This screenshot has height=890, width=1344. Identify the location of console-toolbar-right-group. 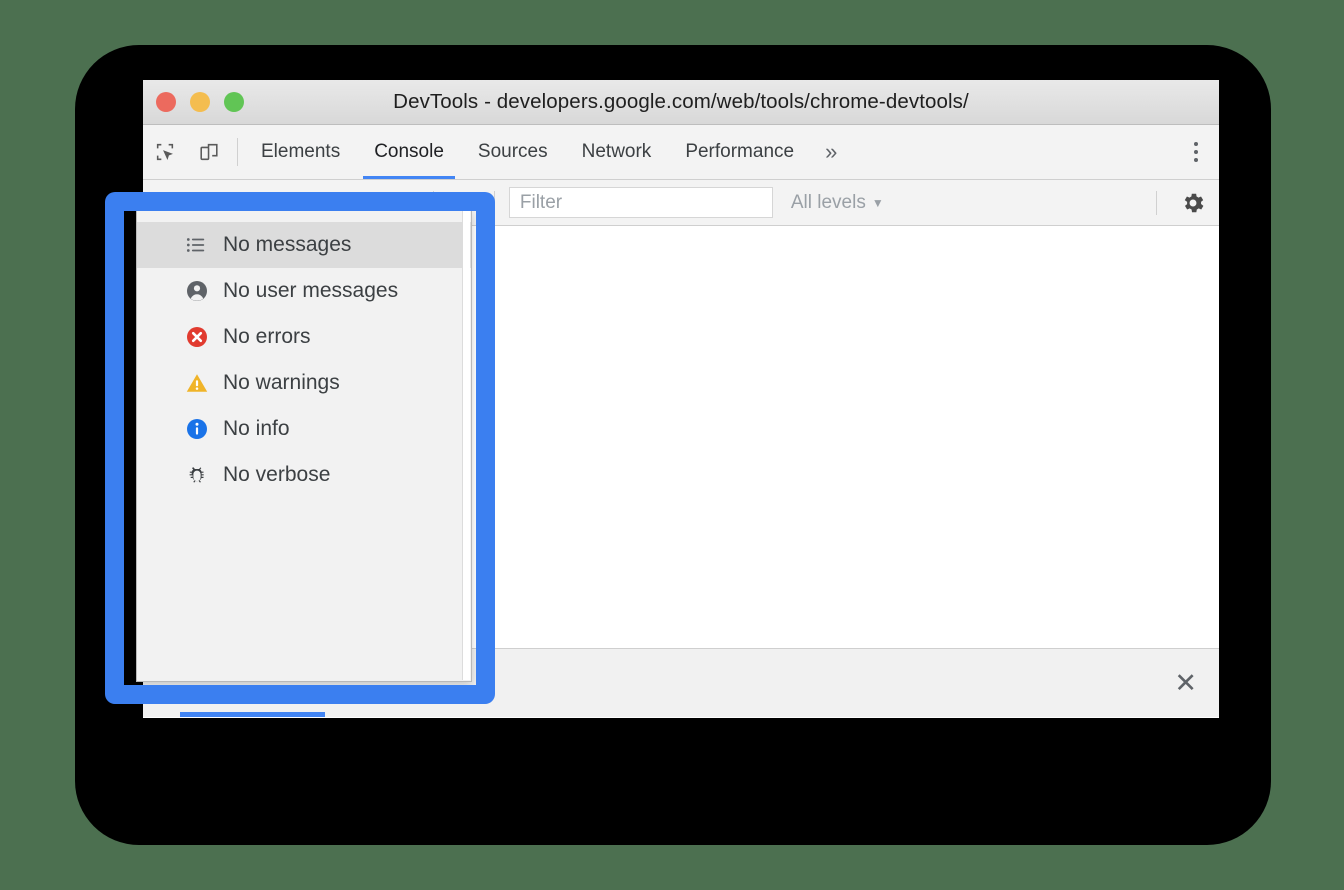
(1182, 203).